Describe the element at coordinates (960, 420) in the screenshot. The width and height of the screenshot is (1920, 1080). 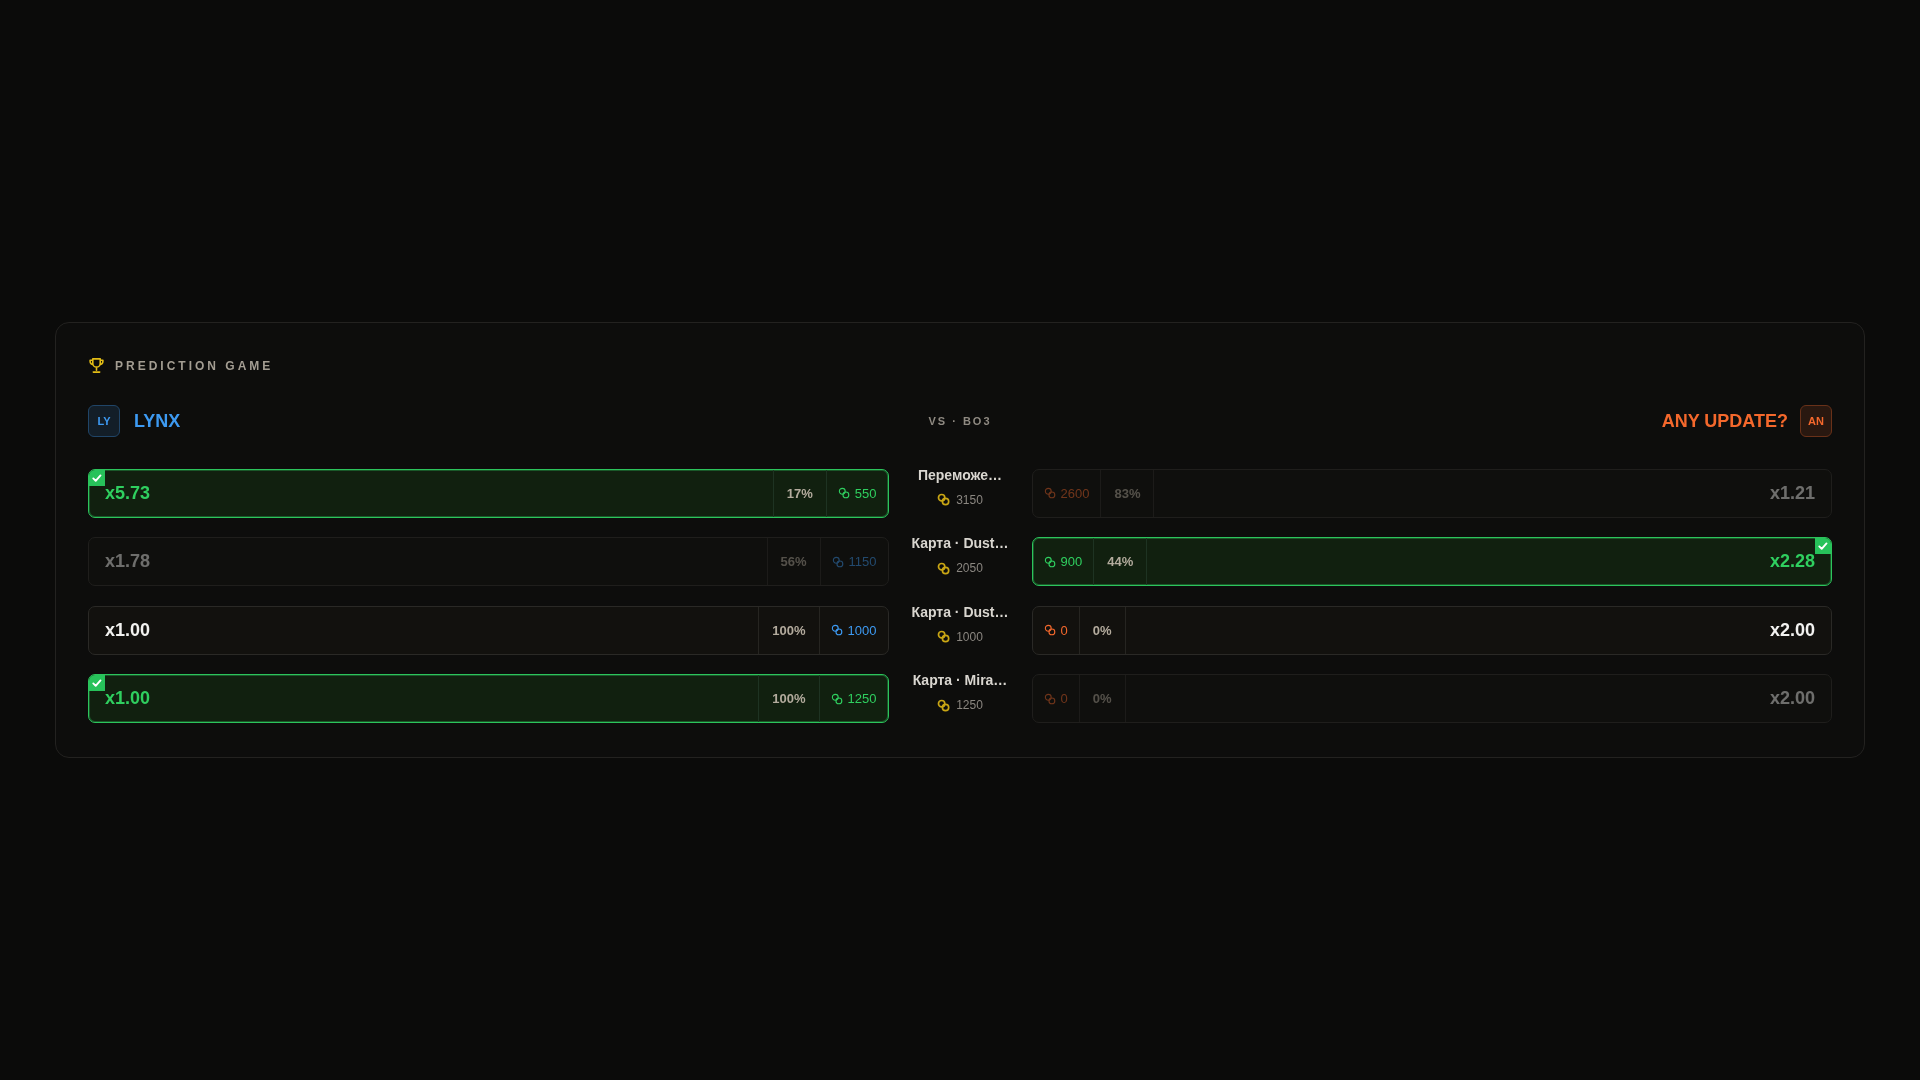
I see `match-format: VS · BO3` at that location.